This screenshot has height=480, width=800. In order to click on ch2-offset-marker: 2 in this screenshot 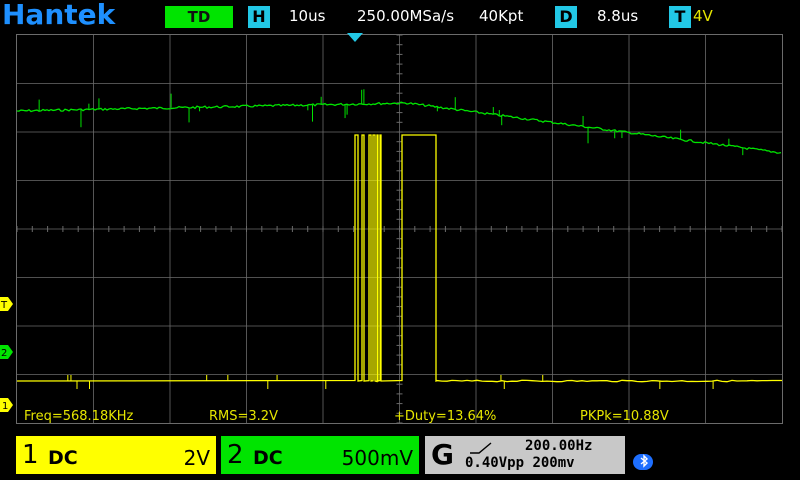, I will do `click(7, 352)`.